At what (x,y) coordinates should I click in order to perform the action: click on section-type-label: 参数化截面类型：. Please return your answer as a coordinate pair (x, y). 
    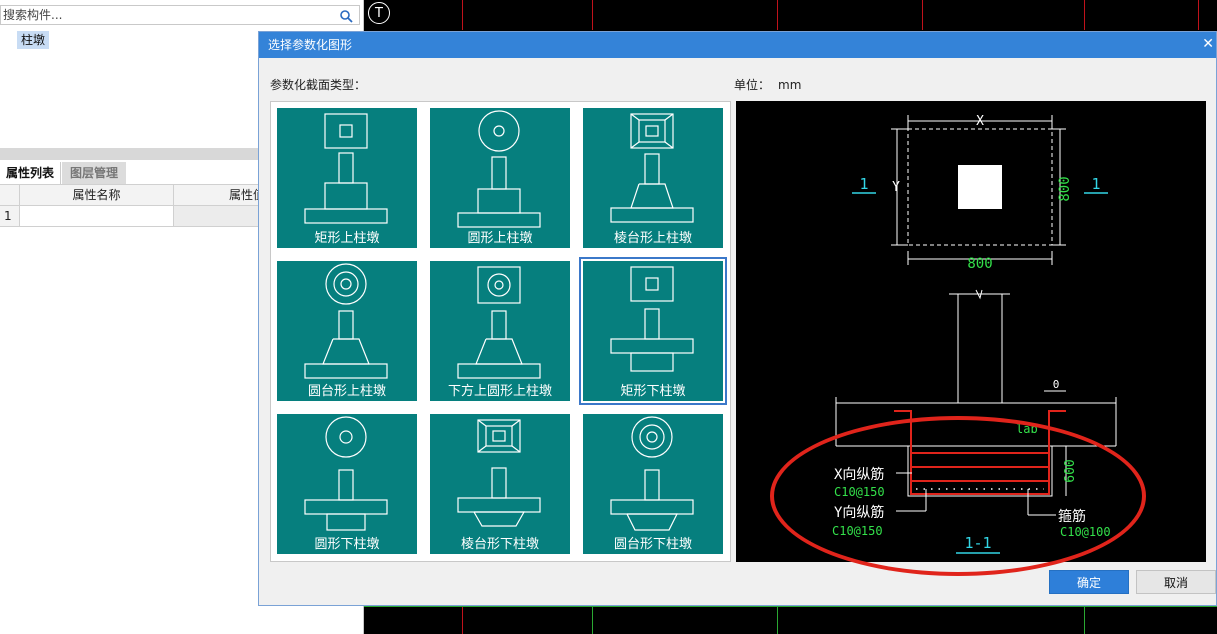
    Looking at the image, I should click on (318, 85).